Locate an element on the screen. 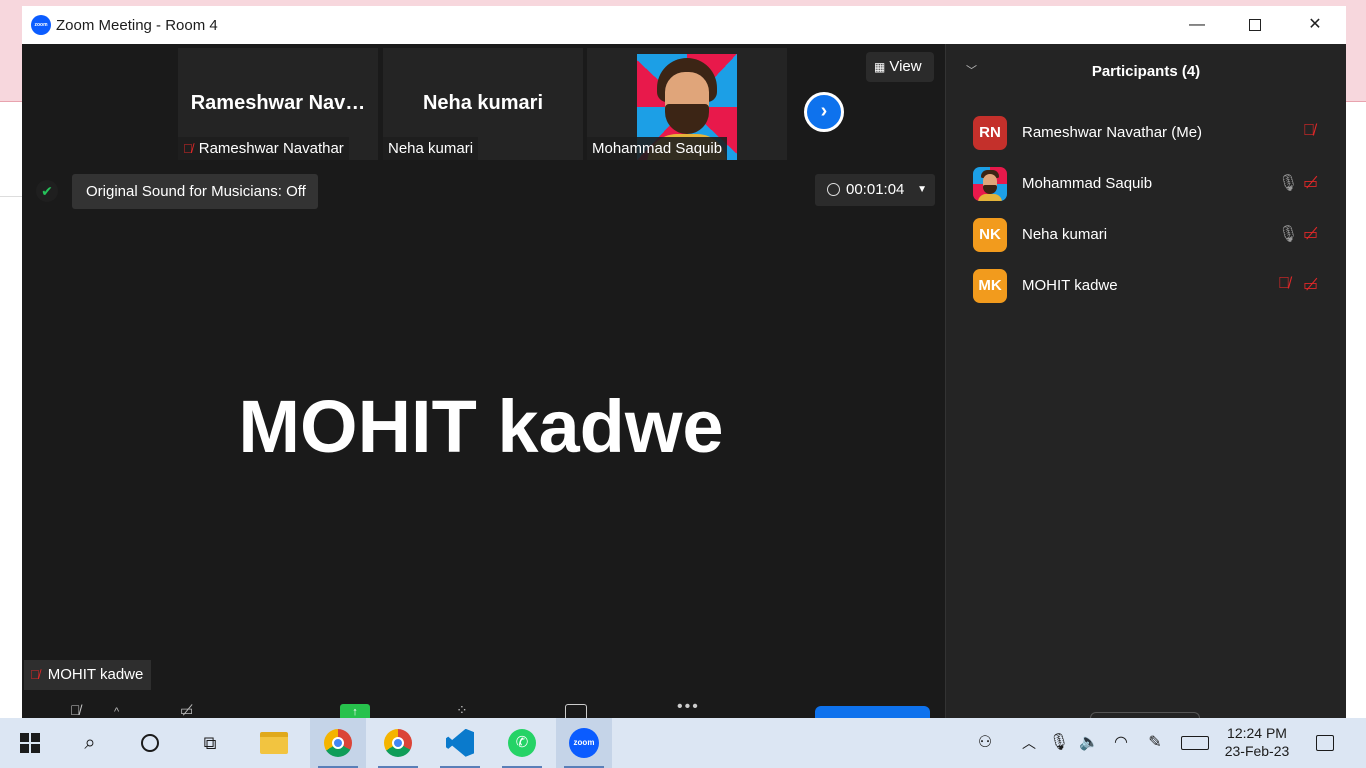 Image resolution: width=1366 pixels, height=768 pixels. active-speaker-name-text: MOHIT kadwe is located at coordinates (481, 426).